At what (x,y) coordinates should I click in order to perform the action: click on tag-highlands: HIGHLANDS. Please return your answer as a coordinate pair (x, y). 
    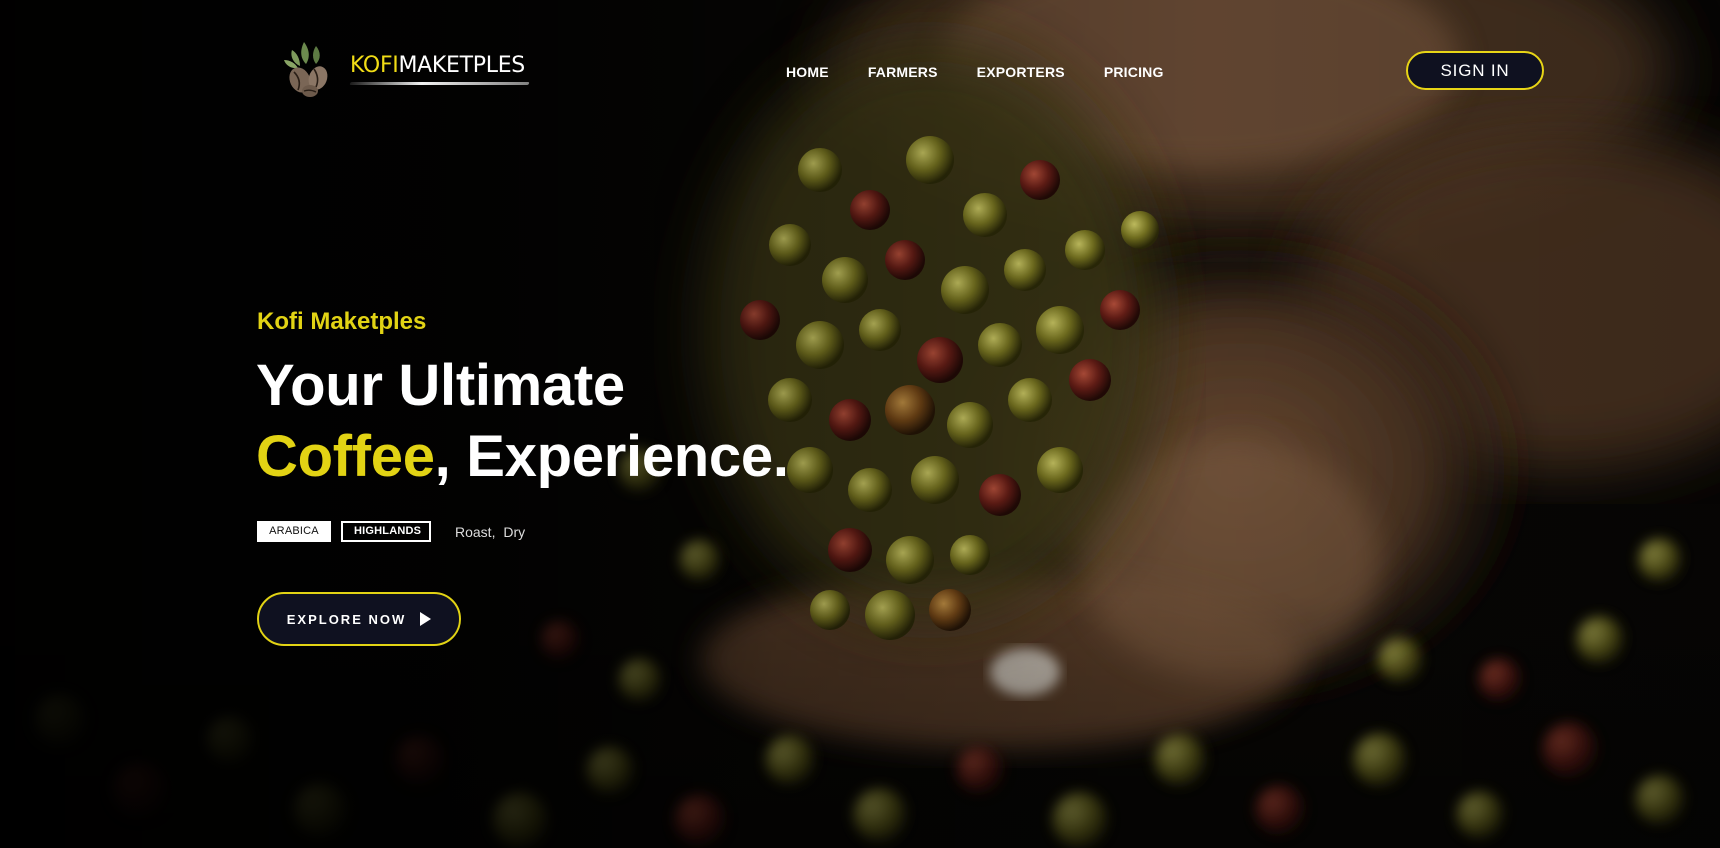
    Looking at the image, I should click on (386, 531).